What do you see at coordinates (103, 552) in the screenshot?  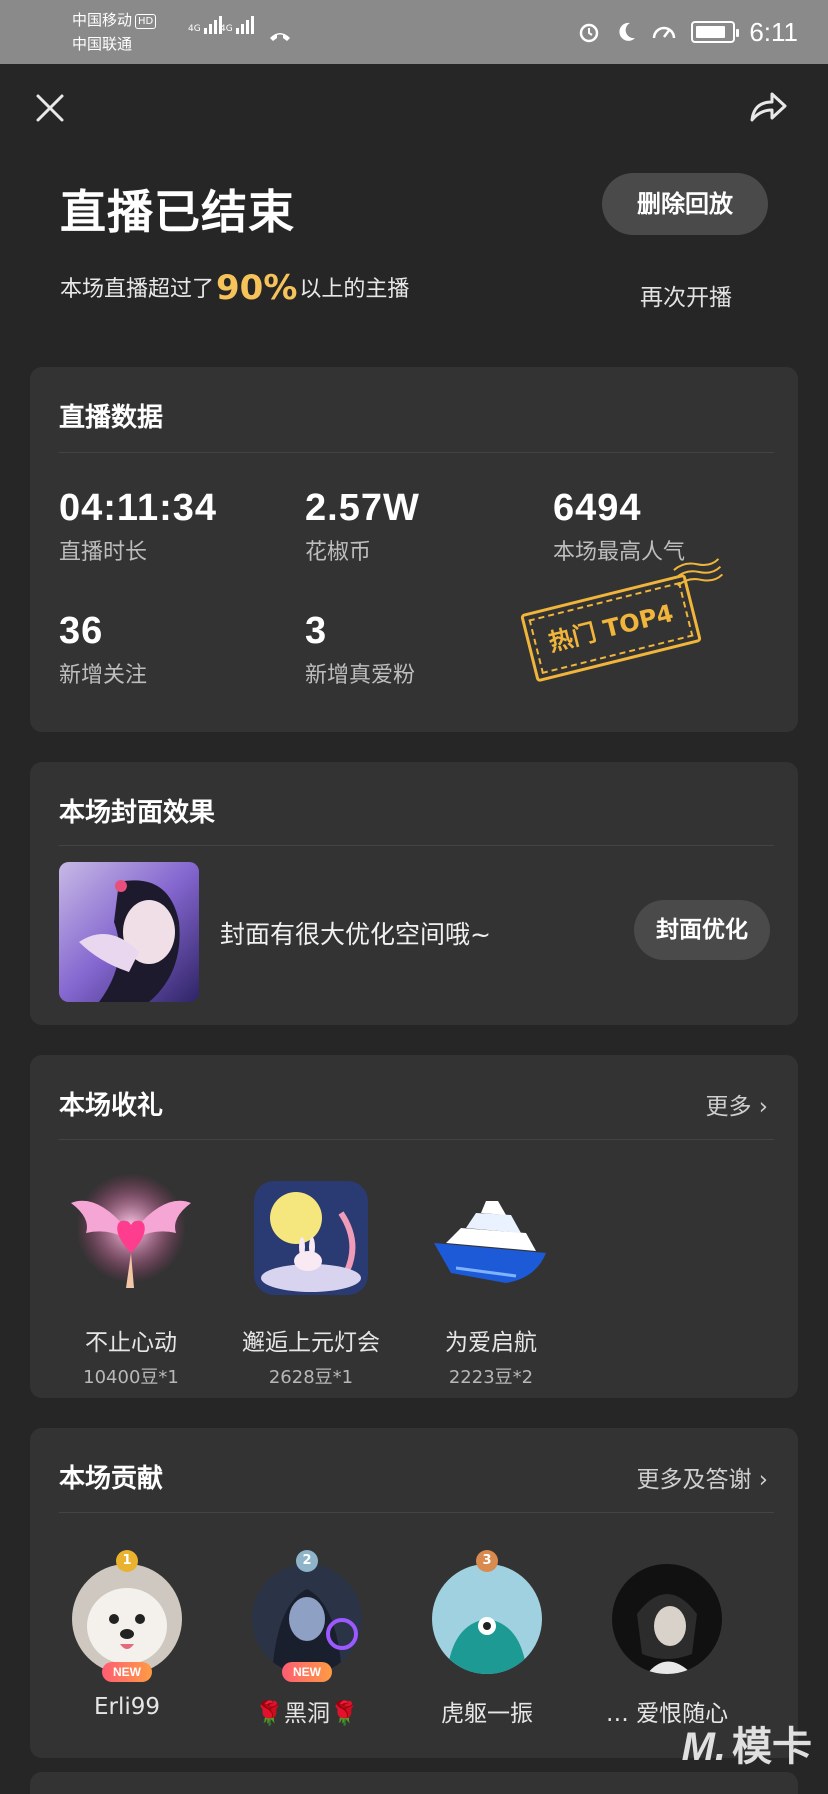 I see `stat-duration-label: 直播时长` at bounding box center [103, 552].